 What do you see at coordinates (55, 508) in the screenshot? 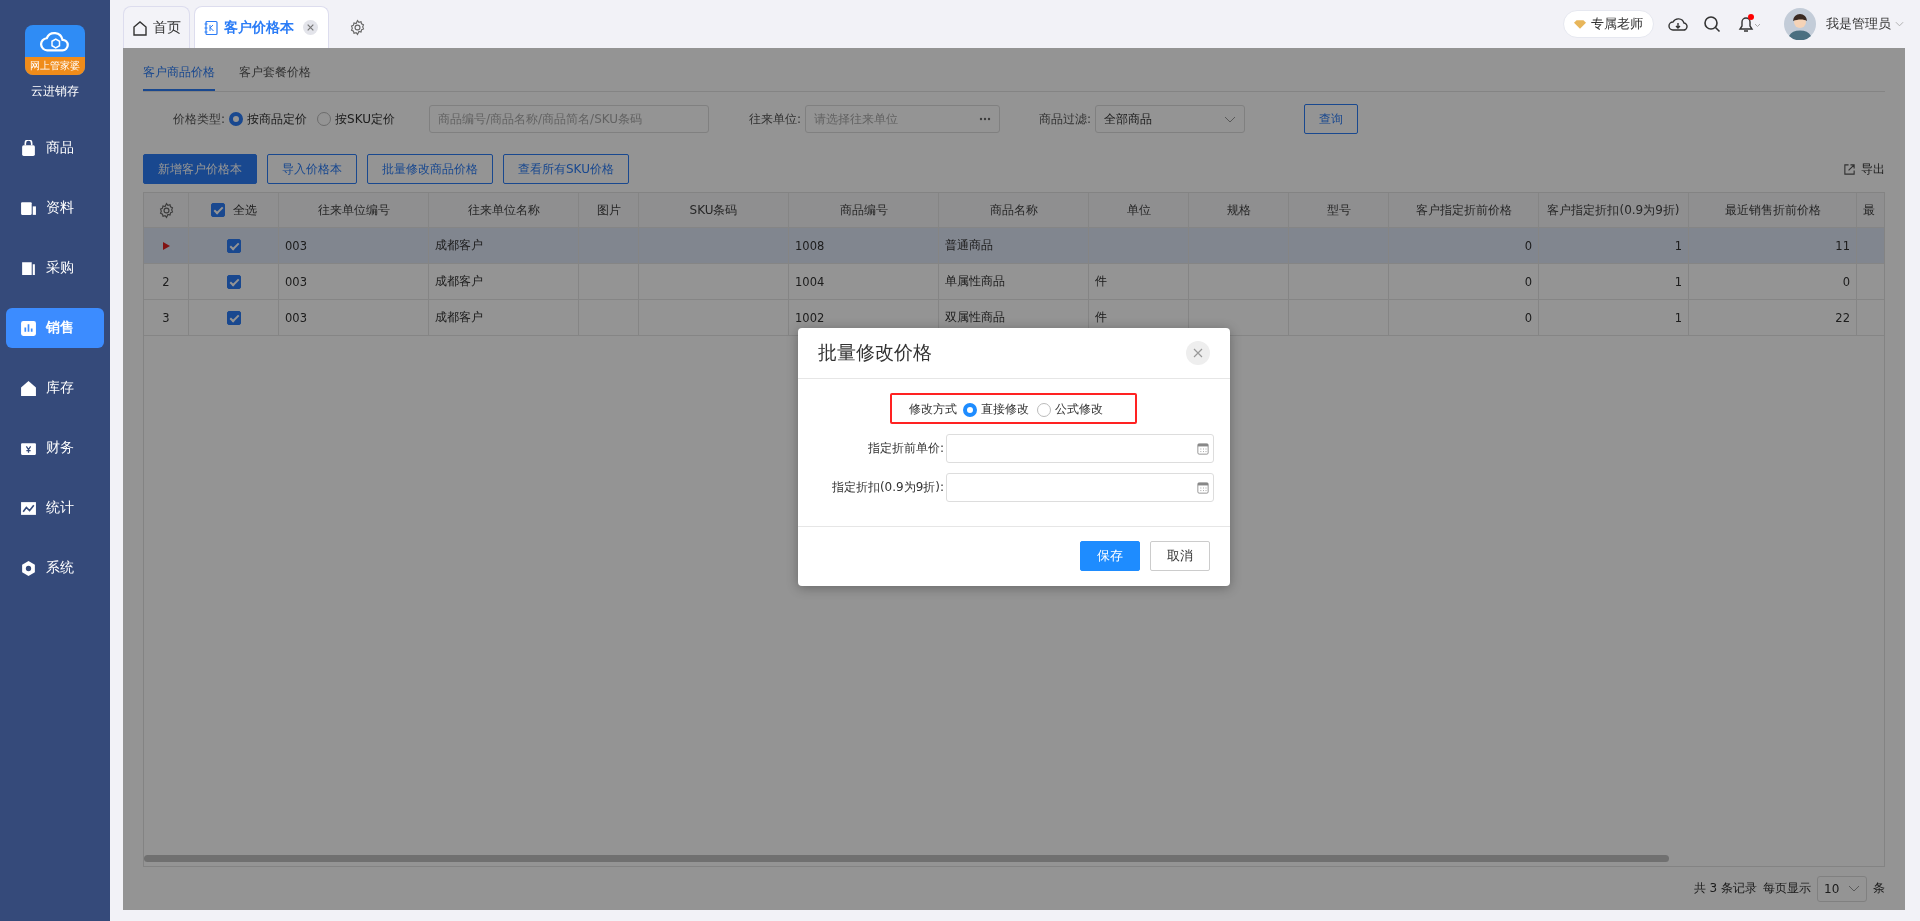
I see `sidebar-item: 统计` at bounding box center [55, 508].